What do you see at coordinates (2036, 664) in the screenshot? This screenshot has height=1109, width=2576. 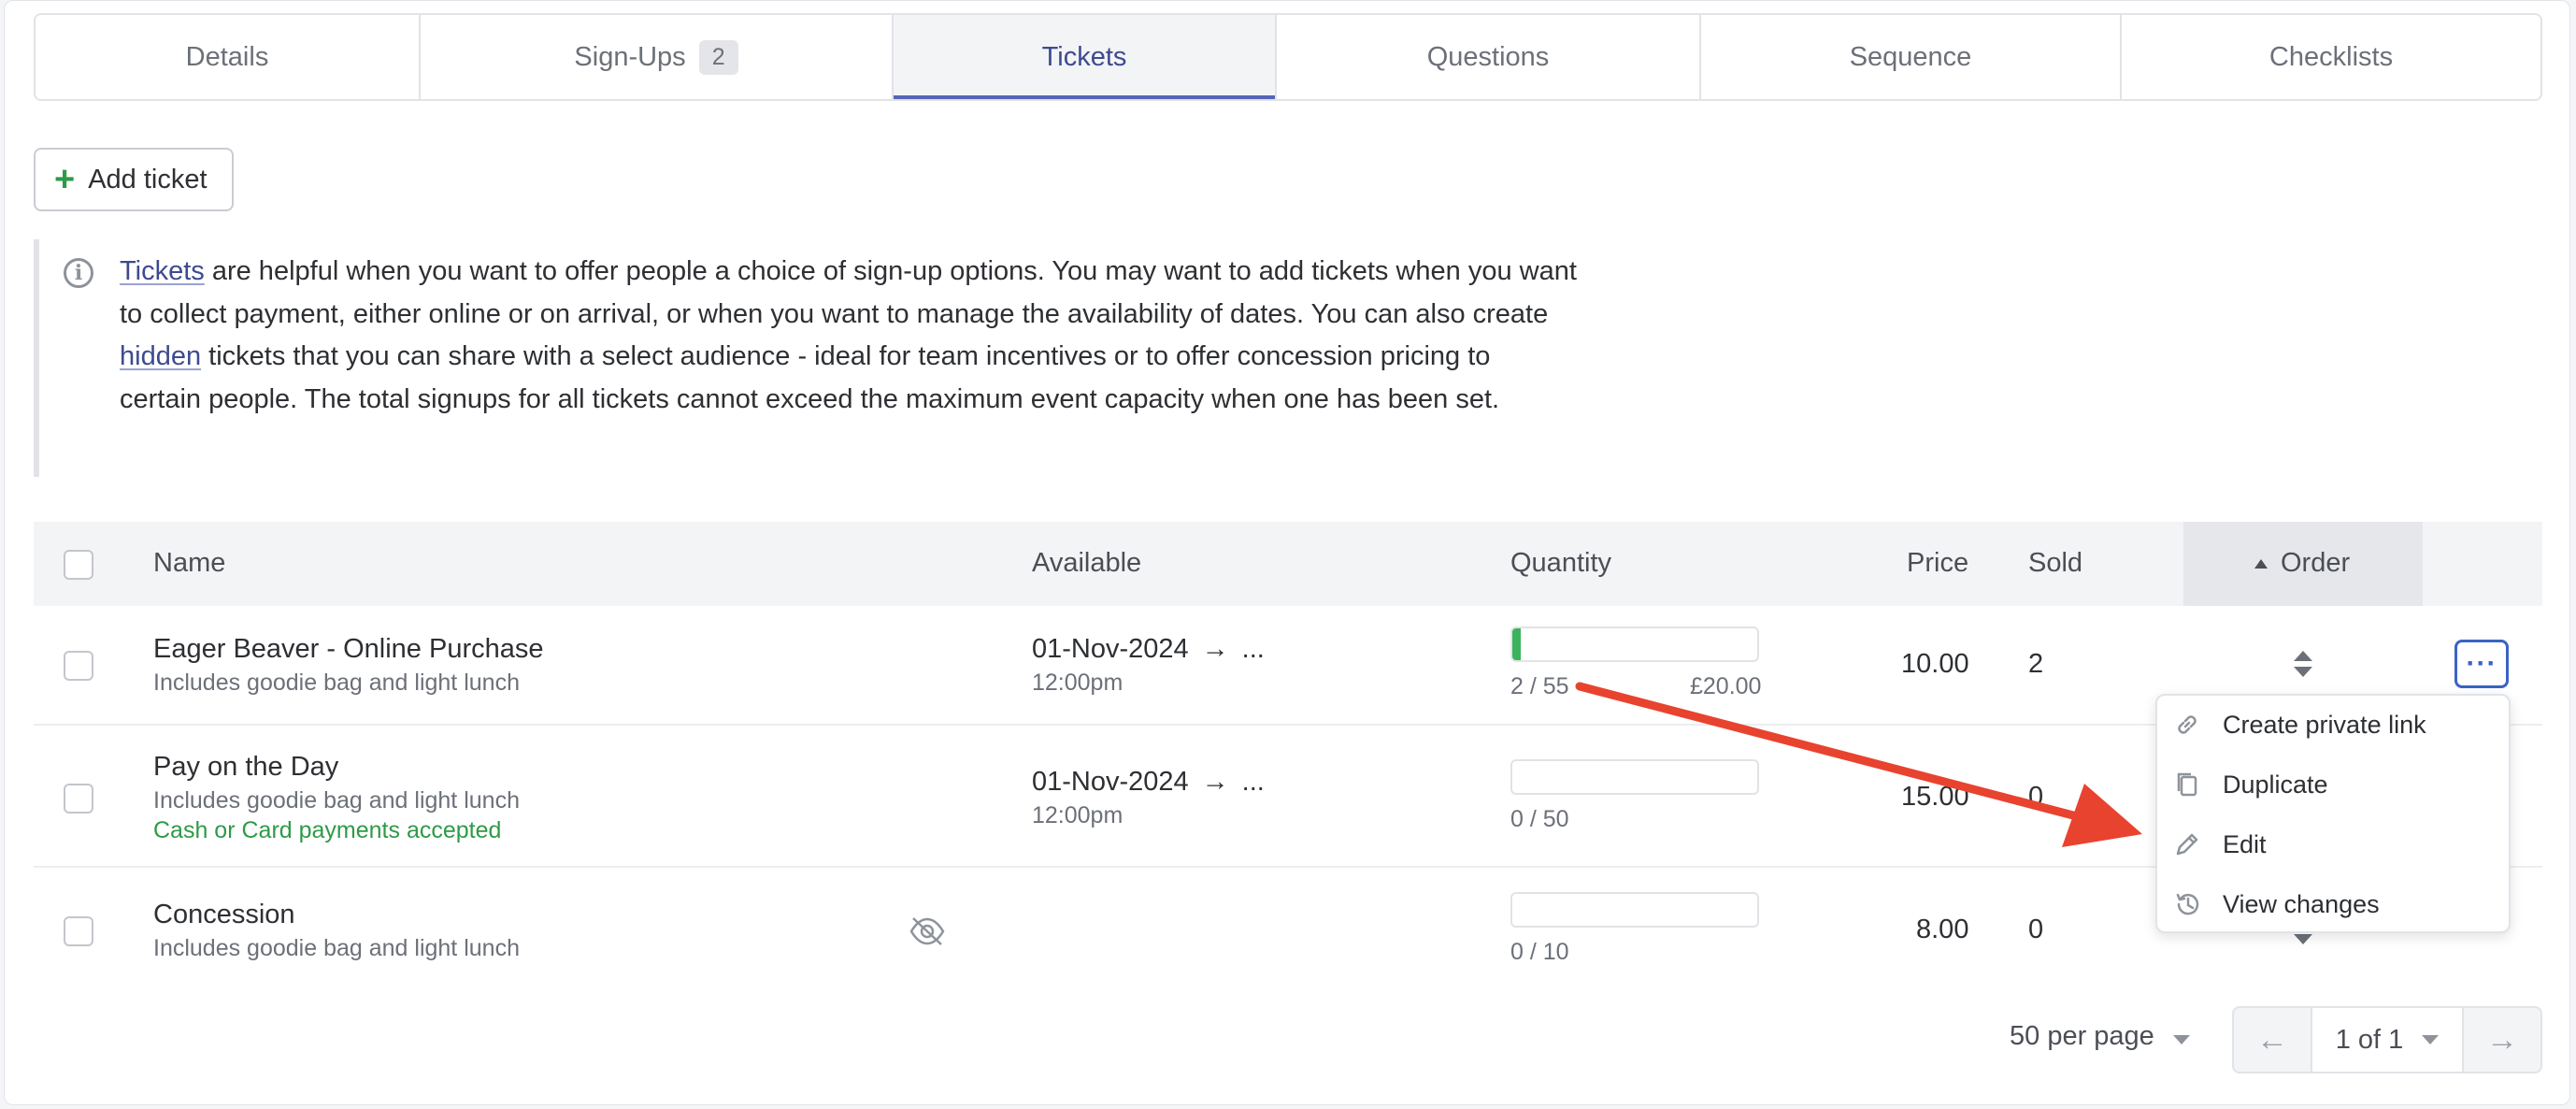 I see `ticket-sold: 2` at bounding box center [2036, 664].